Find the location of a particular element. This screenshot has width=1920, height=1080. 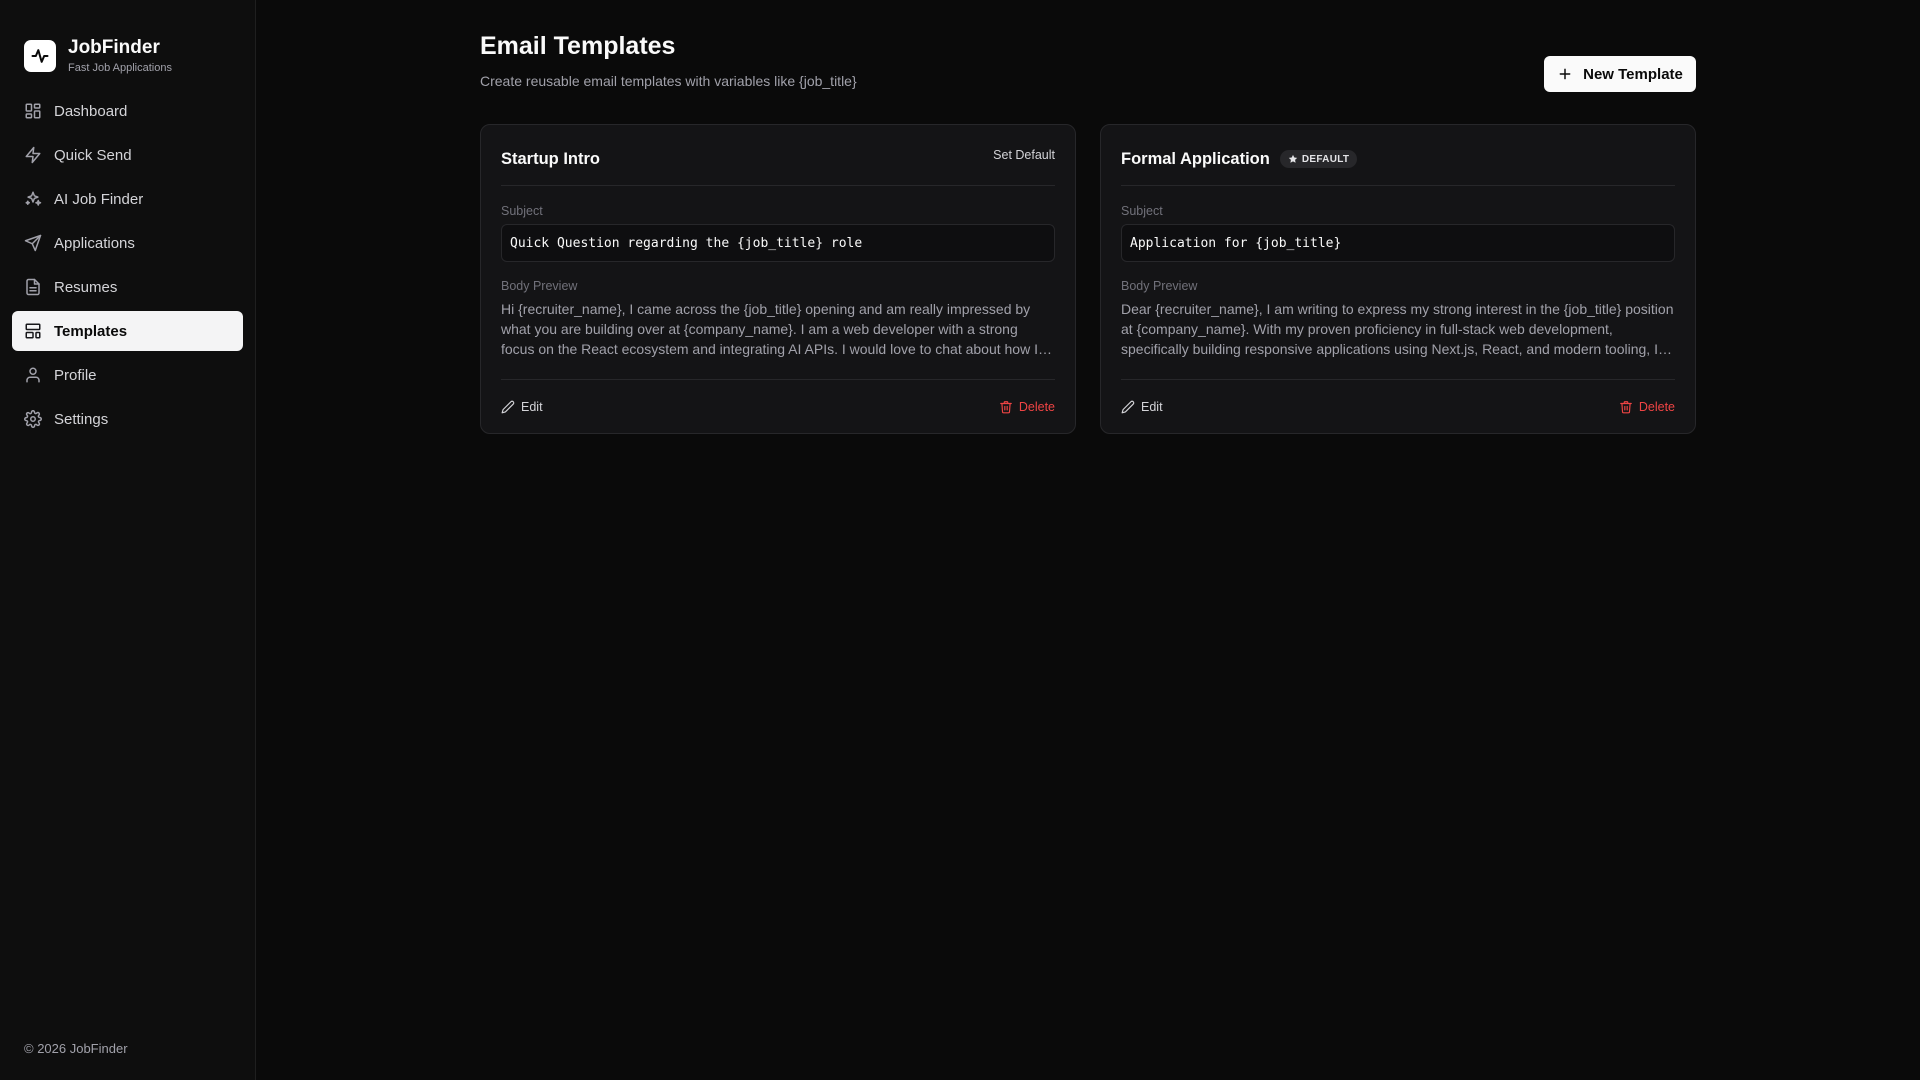

sidebar-item-templates: Templates is located at coordinates (127, 331).